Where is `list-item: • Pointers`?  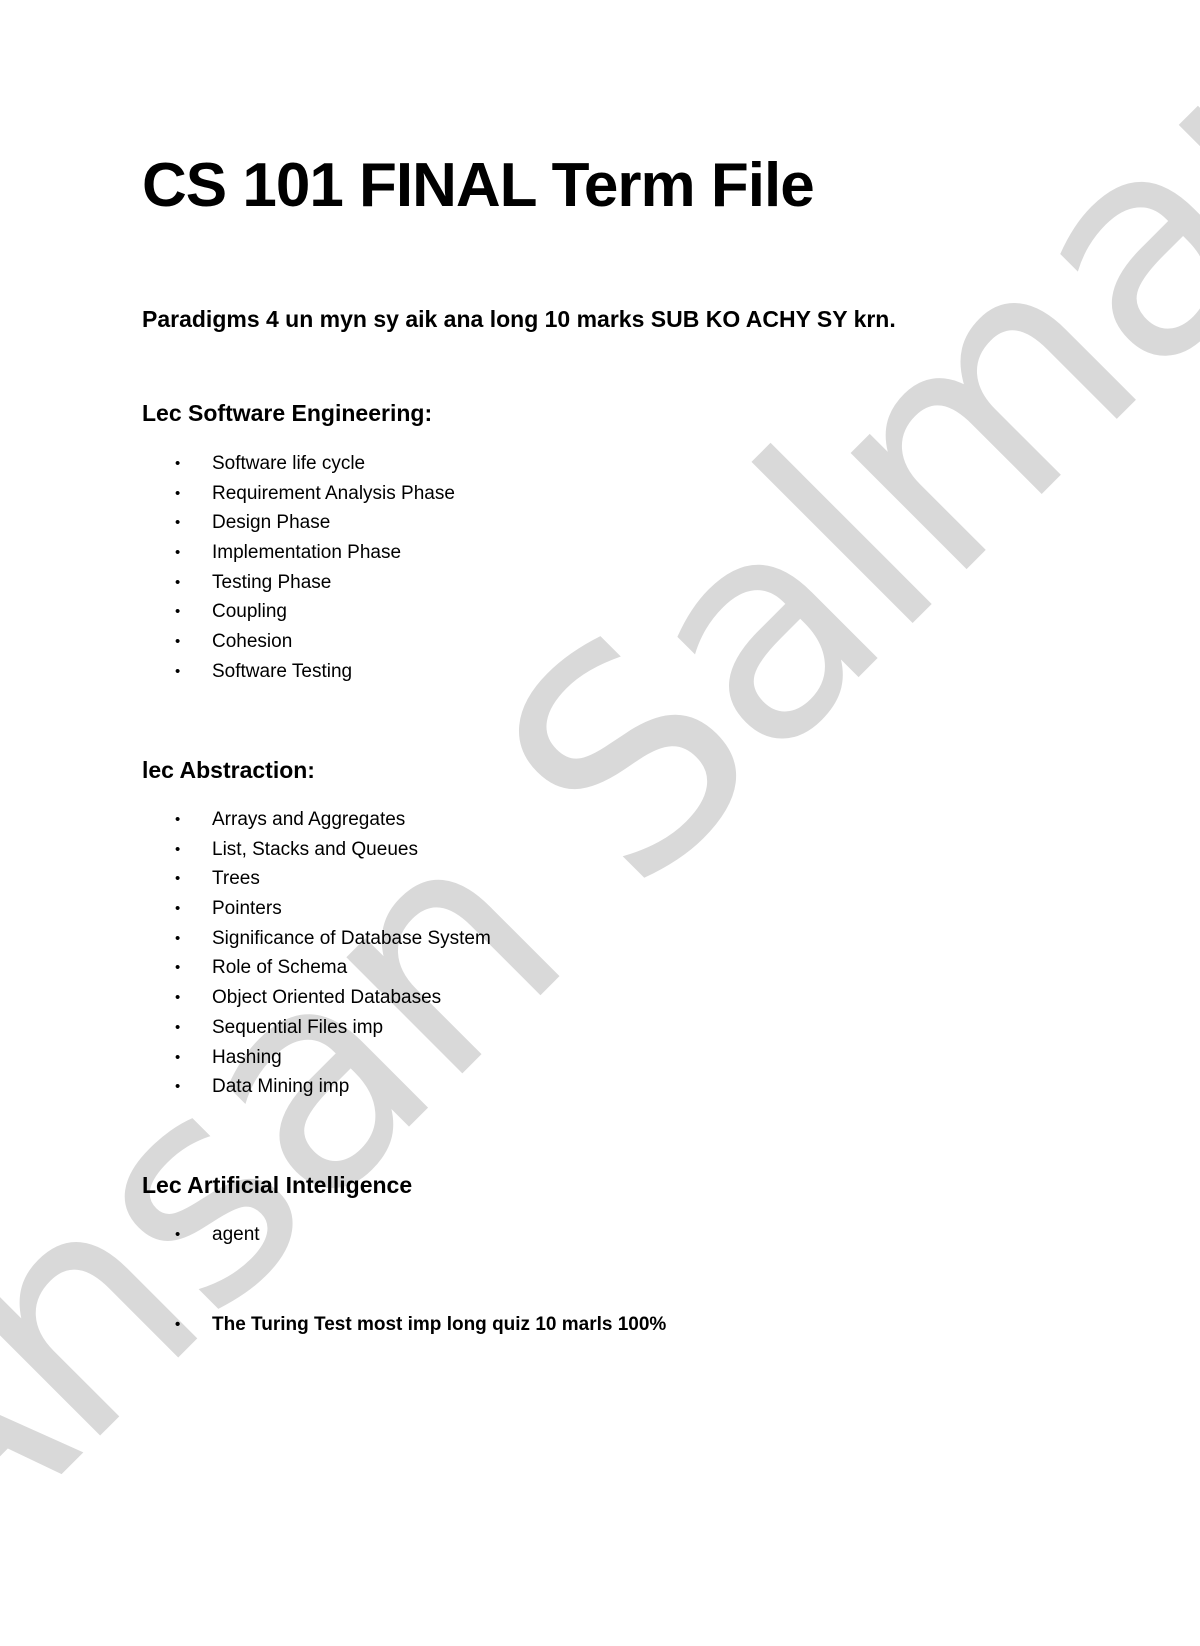
list-item: • Pointers is located at coordinates (316, 909).